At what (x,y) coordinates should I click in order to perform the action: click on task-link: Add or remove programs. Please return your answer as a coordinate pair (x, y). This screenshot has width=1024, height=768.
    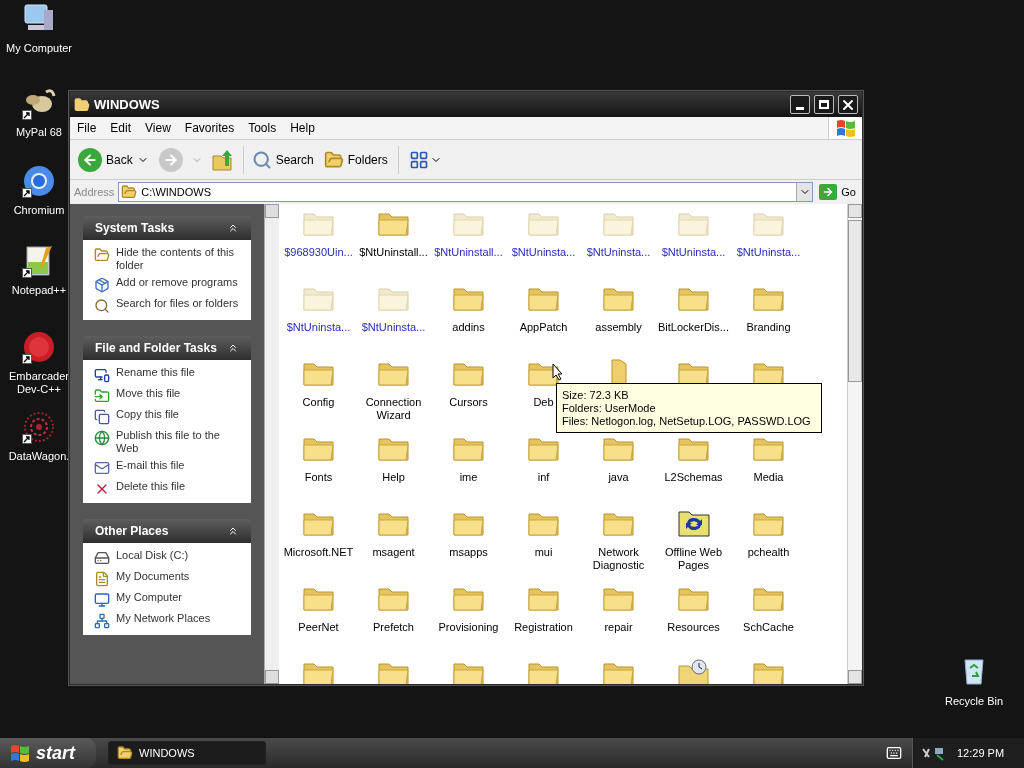
    Looking at the image, I should click on (177, 282).